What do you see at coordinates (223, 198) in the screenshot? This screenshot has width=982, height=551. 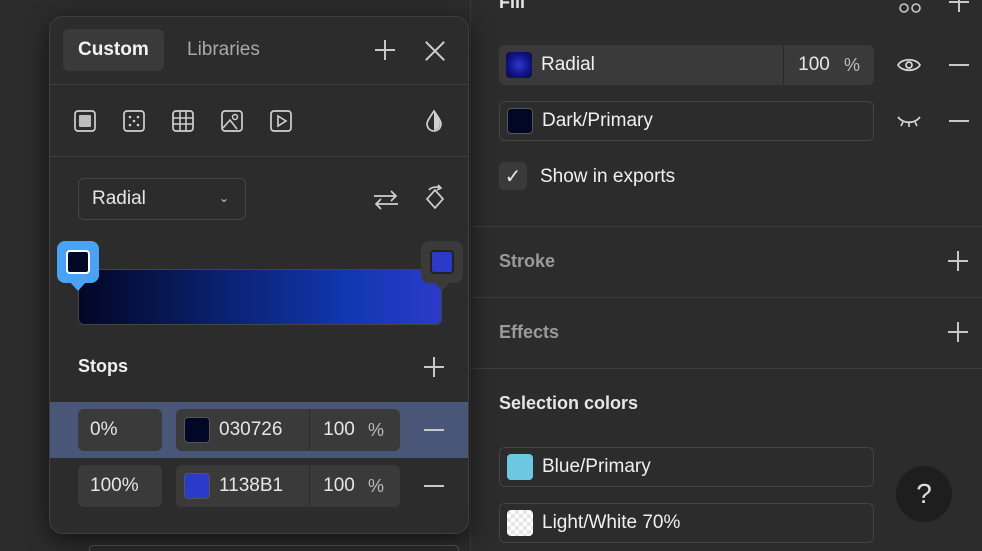 I see `chevron-down-icon: ⌄` at bounding box center [223, 198].